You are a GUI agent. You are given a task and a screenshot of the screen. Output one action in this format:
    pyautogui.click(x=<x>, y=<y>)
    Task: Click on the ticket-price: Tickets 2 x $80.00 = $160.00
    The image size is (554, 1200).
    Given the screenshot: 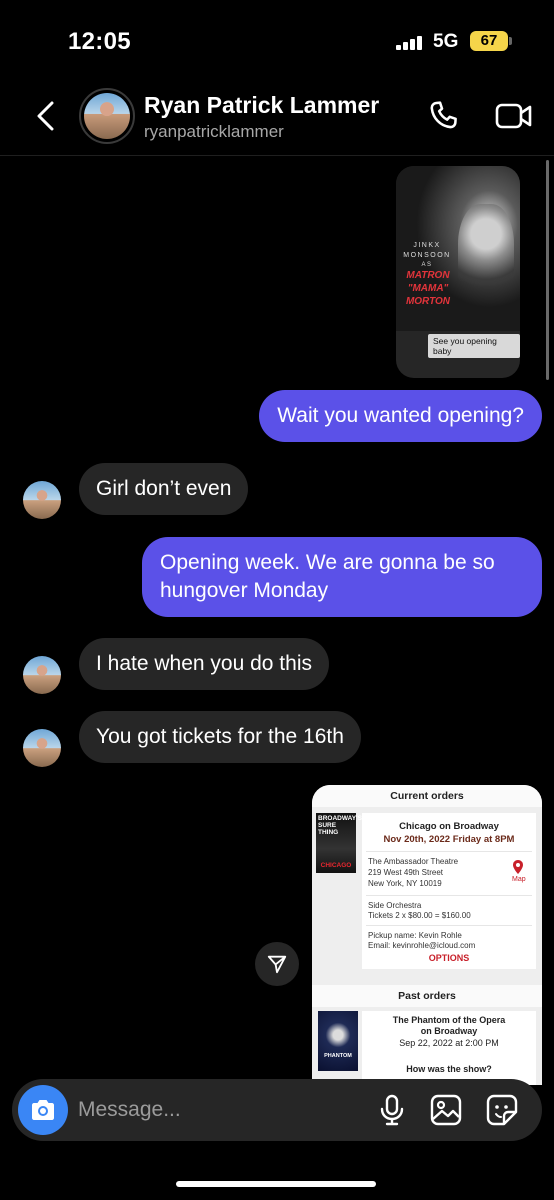 What is the action you would take?
    pyautogui.click(x=419, y=915)
    